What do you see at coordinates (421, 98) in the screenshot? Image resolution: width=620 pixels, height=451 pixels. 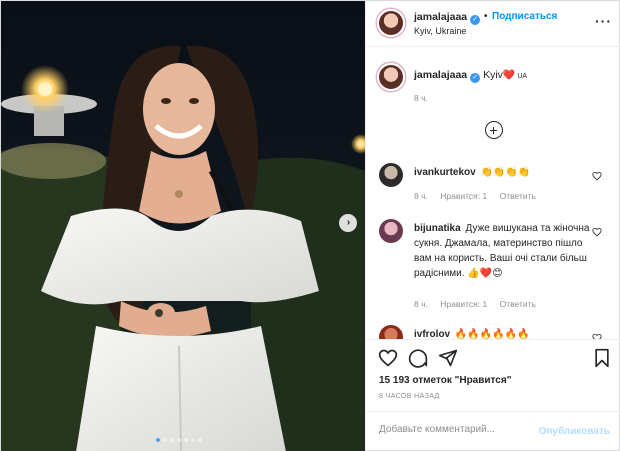 I see `caption-time: 8 ч.` at bounding box center [421, 98].